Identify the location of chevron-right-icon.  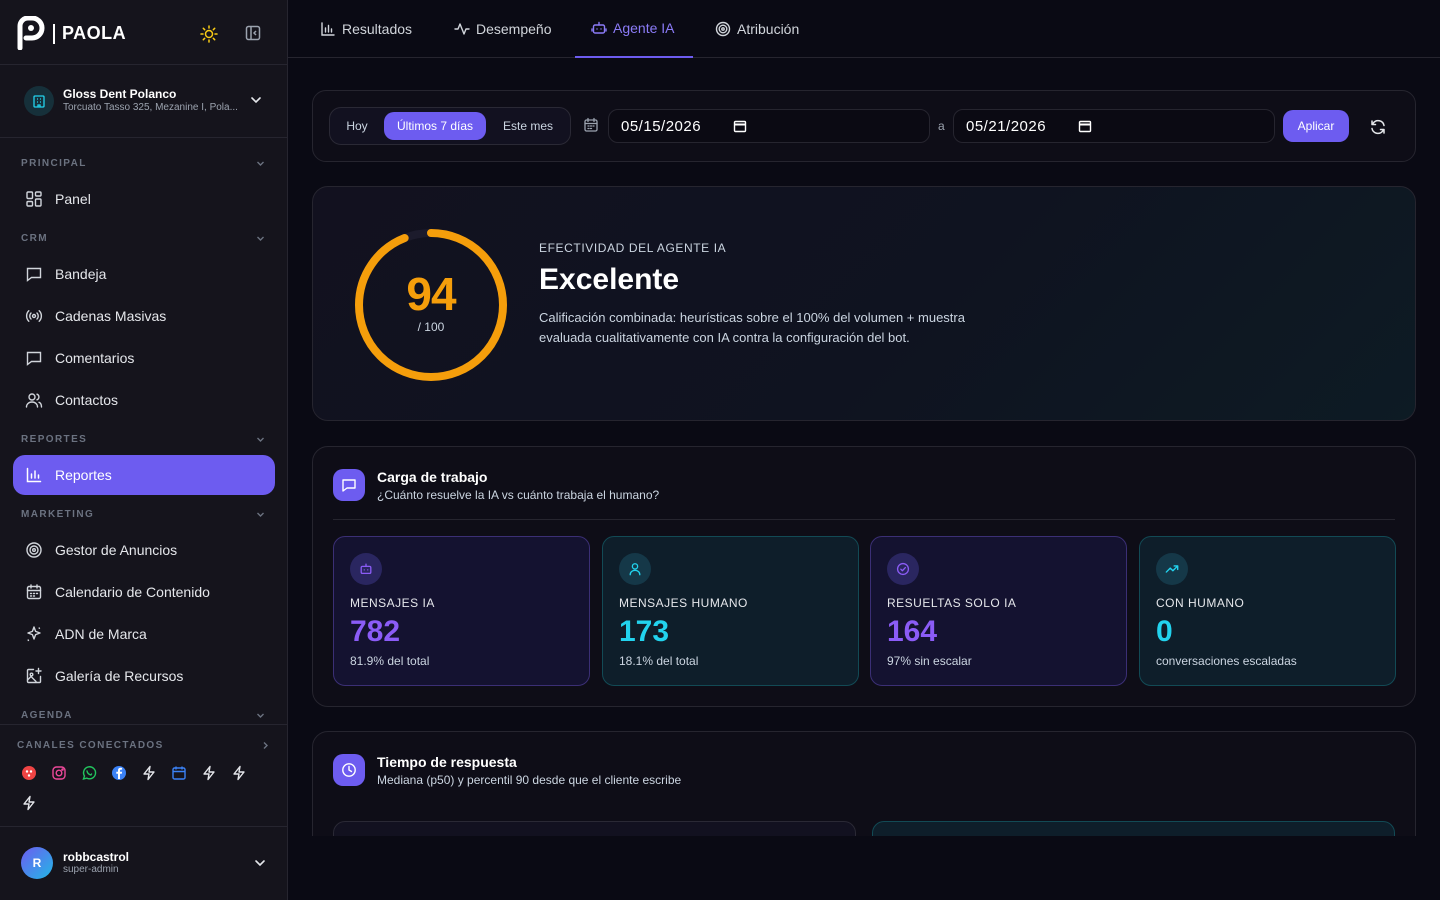
(265, 745).